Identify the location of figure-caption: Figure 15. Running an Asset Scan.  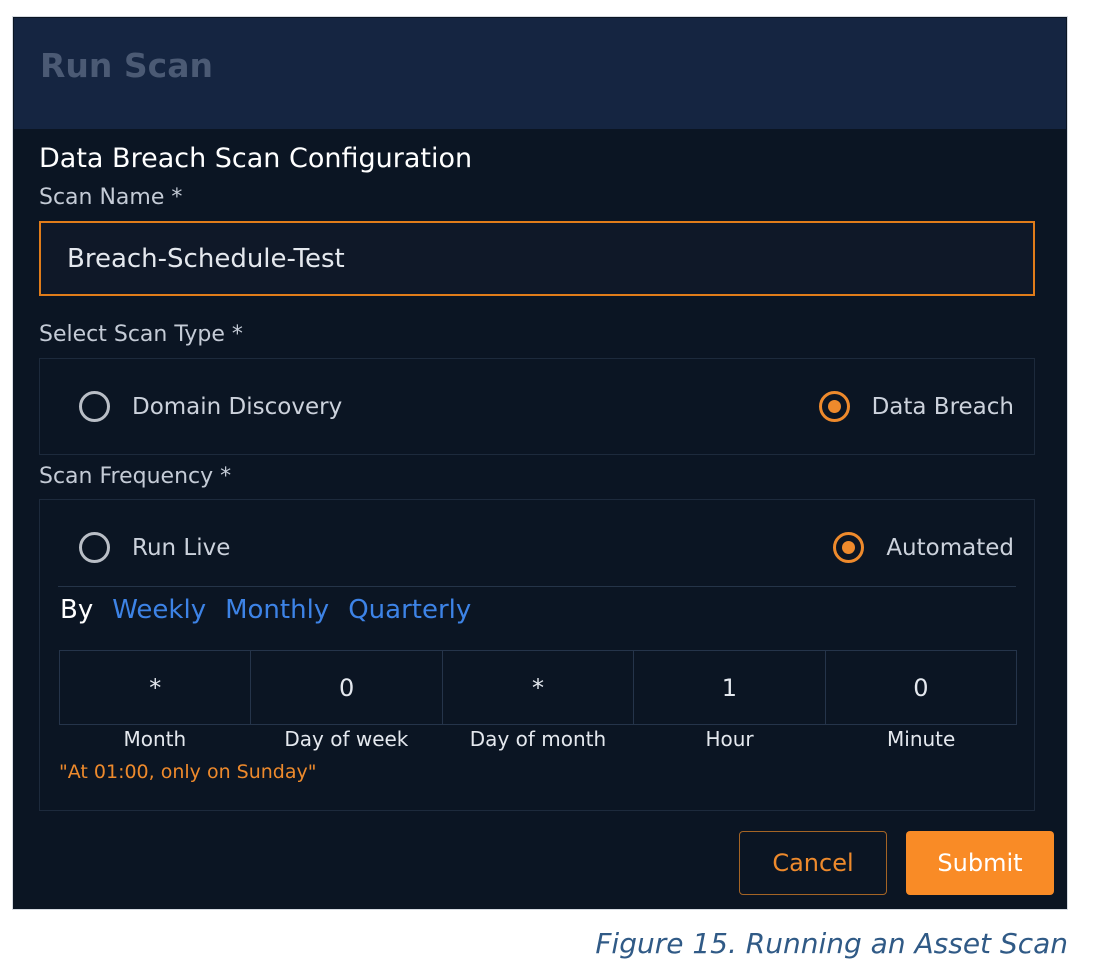
(831, 943).